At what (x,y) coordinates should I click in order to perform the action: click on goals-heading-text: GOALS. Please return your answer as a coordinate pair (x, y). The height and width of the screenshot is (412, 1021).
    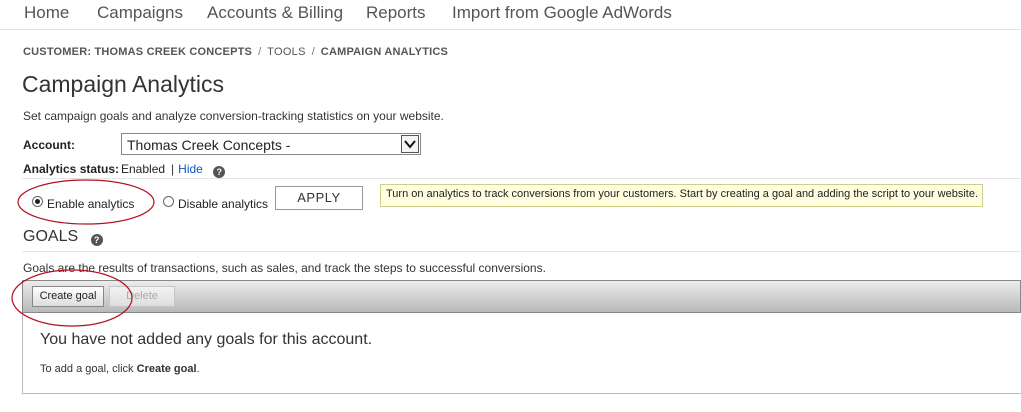
    Looking at the image, I should click on (51, 236).